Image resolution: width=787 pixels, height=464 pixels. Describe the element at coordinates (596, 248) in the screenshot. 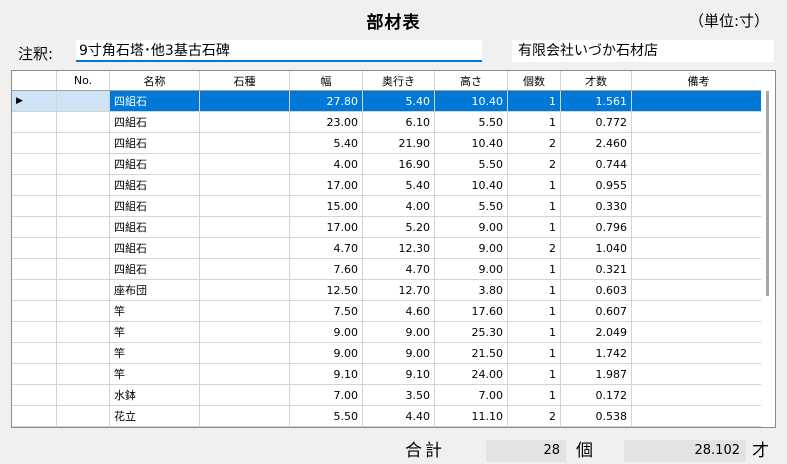

I see `cell-sai: 1.040` at that location.